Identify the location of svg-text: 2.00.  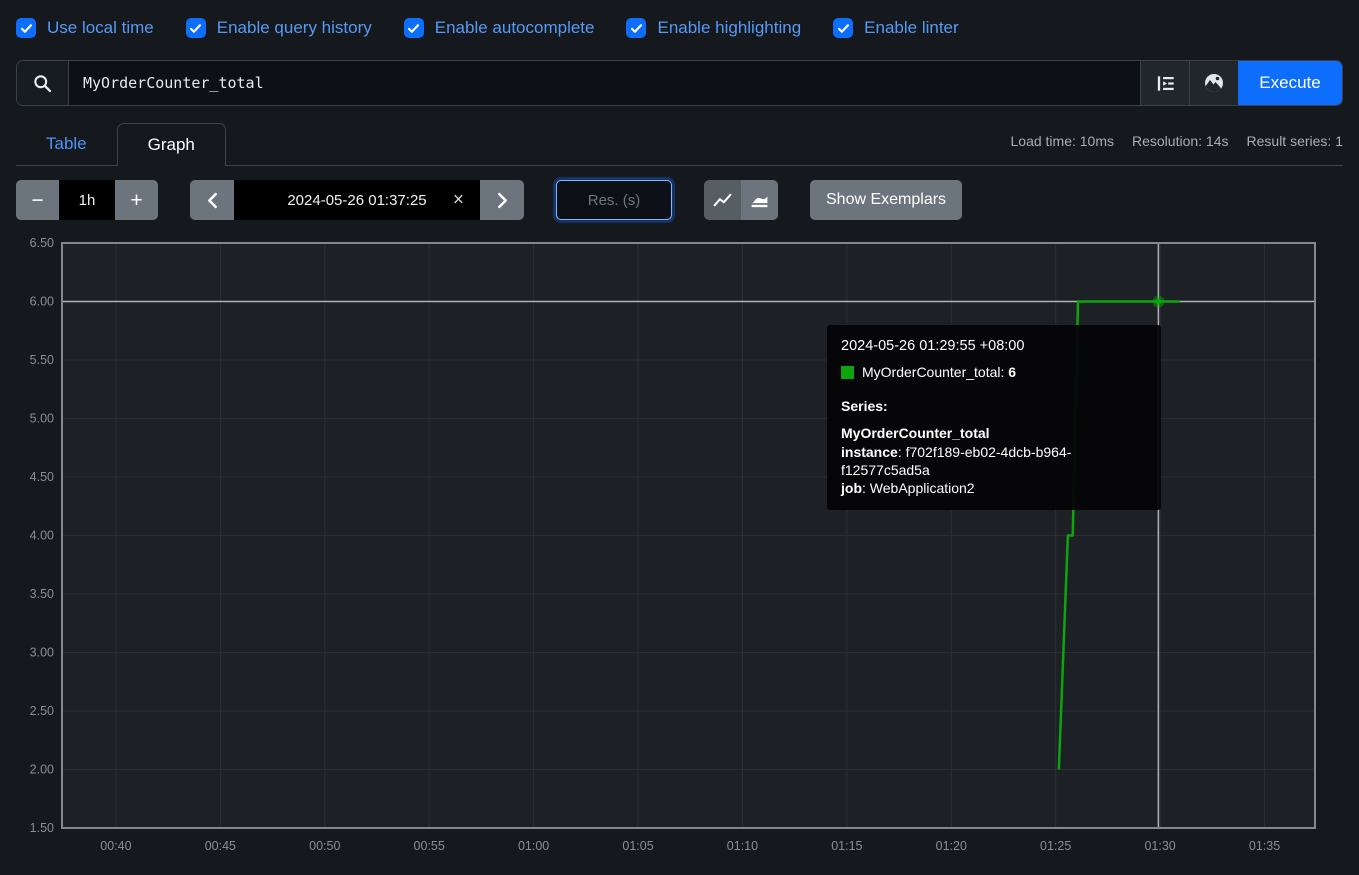
(42, 770).